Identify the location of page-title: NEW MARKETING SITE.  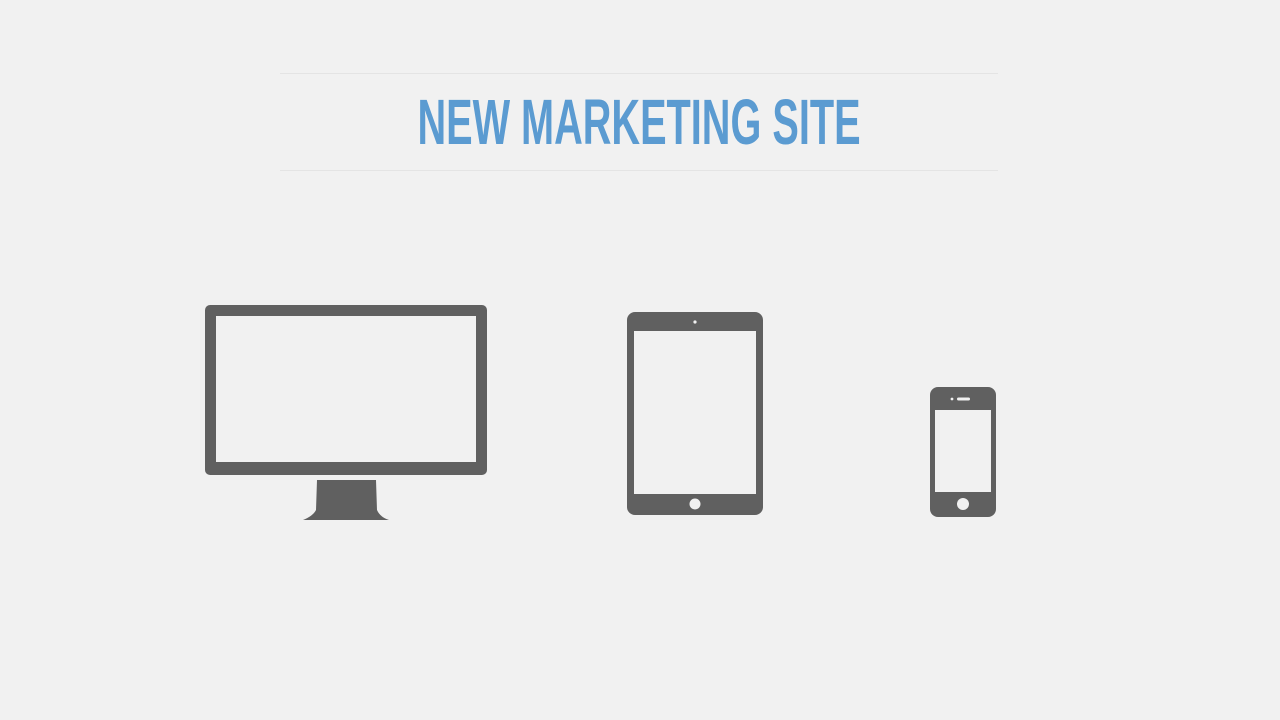
(639, 122).